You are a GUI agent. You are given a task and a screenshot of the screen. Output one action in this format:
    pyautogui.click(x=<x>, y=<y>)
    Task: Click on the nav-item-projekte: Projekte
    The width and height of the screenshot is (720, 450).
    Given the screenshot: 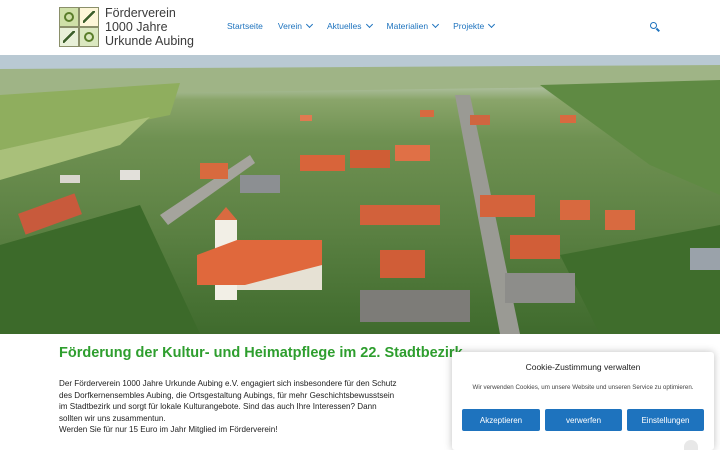 What is the action you would take?
    pyautogui.click(x=474, y=25)
    